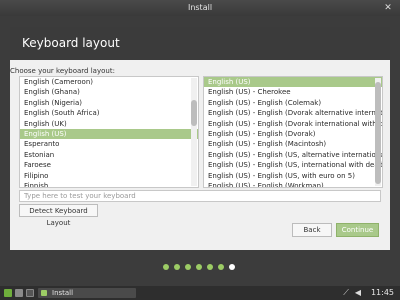 The width and height of the screenshot is (400, 300). What do you see at coordinates (109, 92) in the screenshot?
I see `layout-item: English (Ghana)` at bounding box center [109, 92].